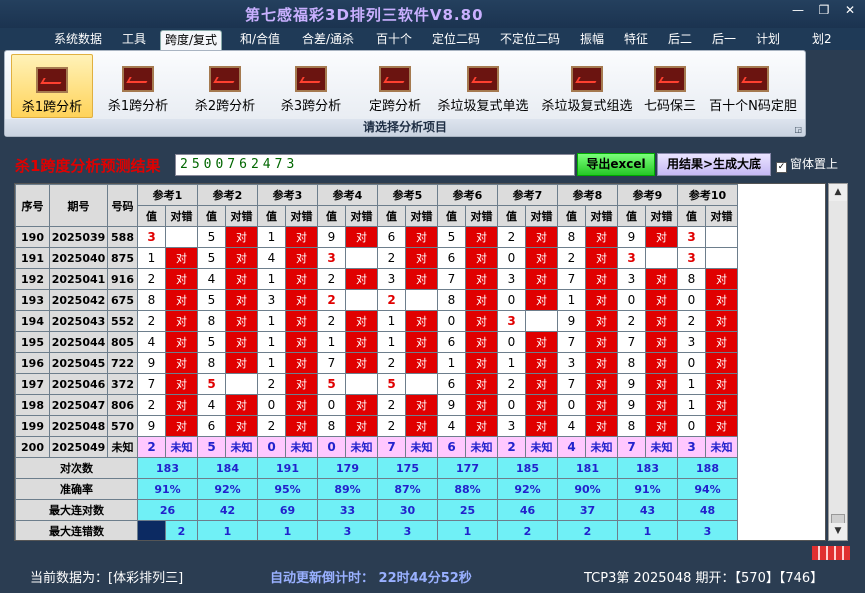 The height and width of the screenshot is (593, 865). Describe the element at coordinates (838, 192) in the screenshot. I see `scroll-up-icon: ▲` at that location.